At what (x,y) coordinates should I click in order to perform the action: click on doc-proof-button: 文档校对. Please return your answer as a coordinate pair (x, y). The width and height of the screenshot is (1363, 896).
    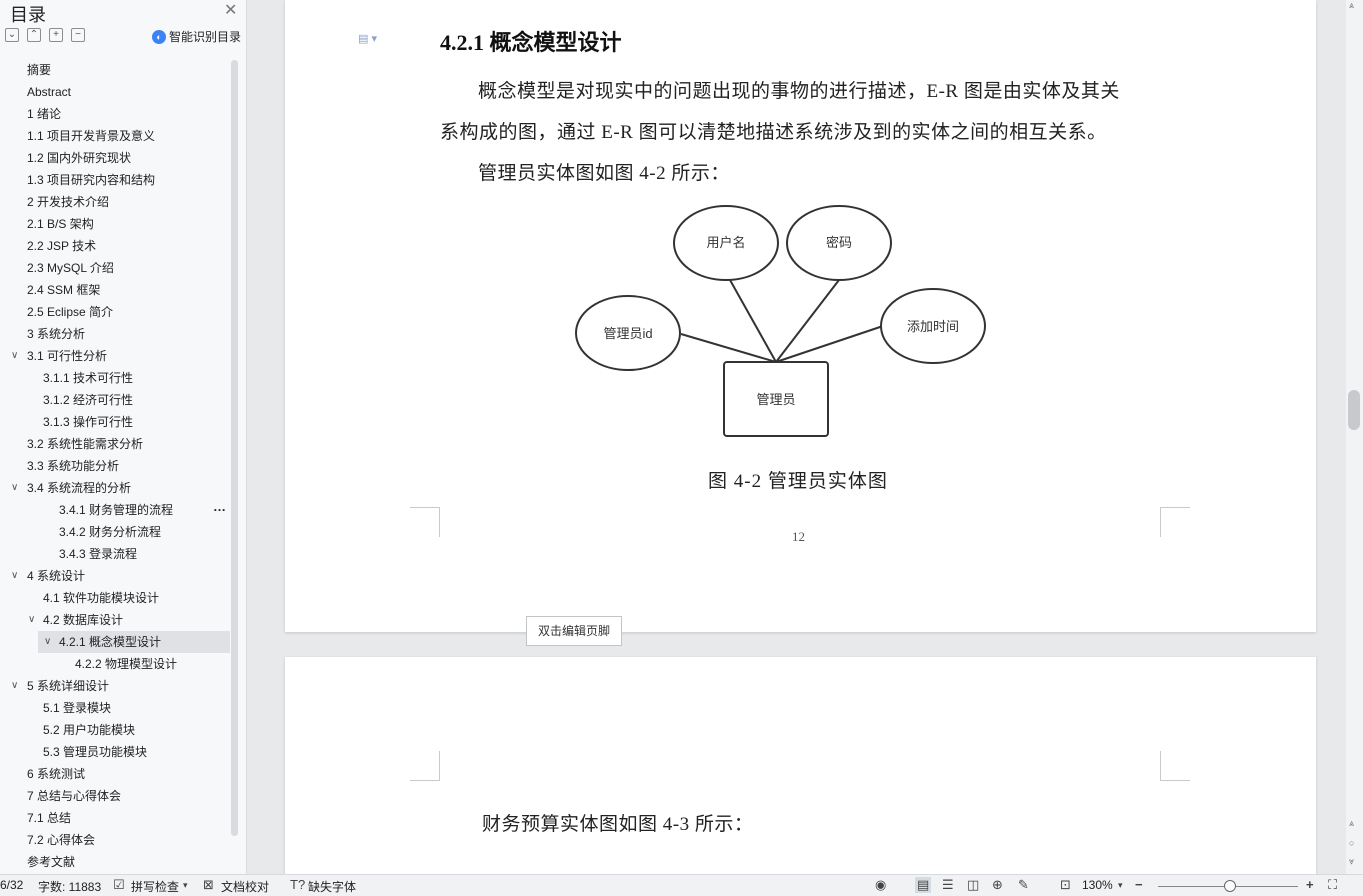
    Looking at the image, I should click on (245, 886).